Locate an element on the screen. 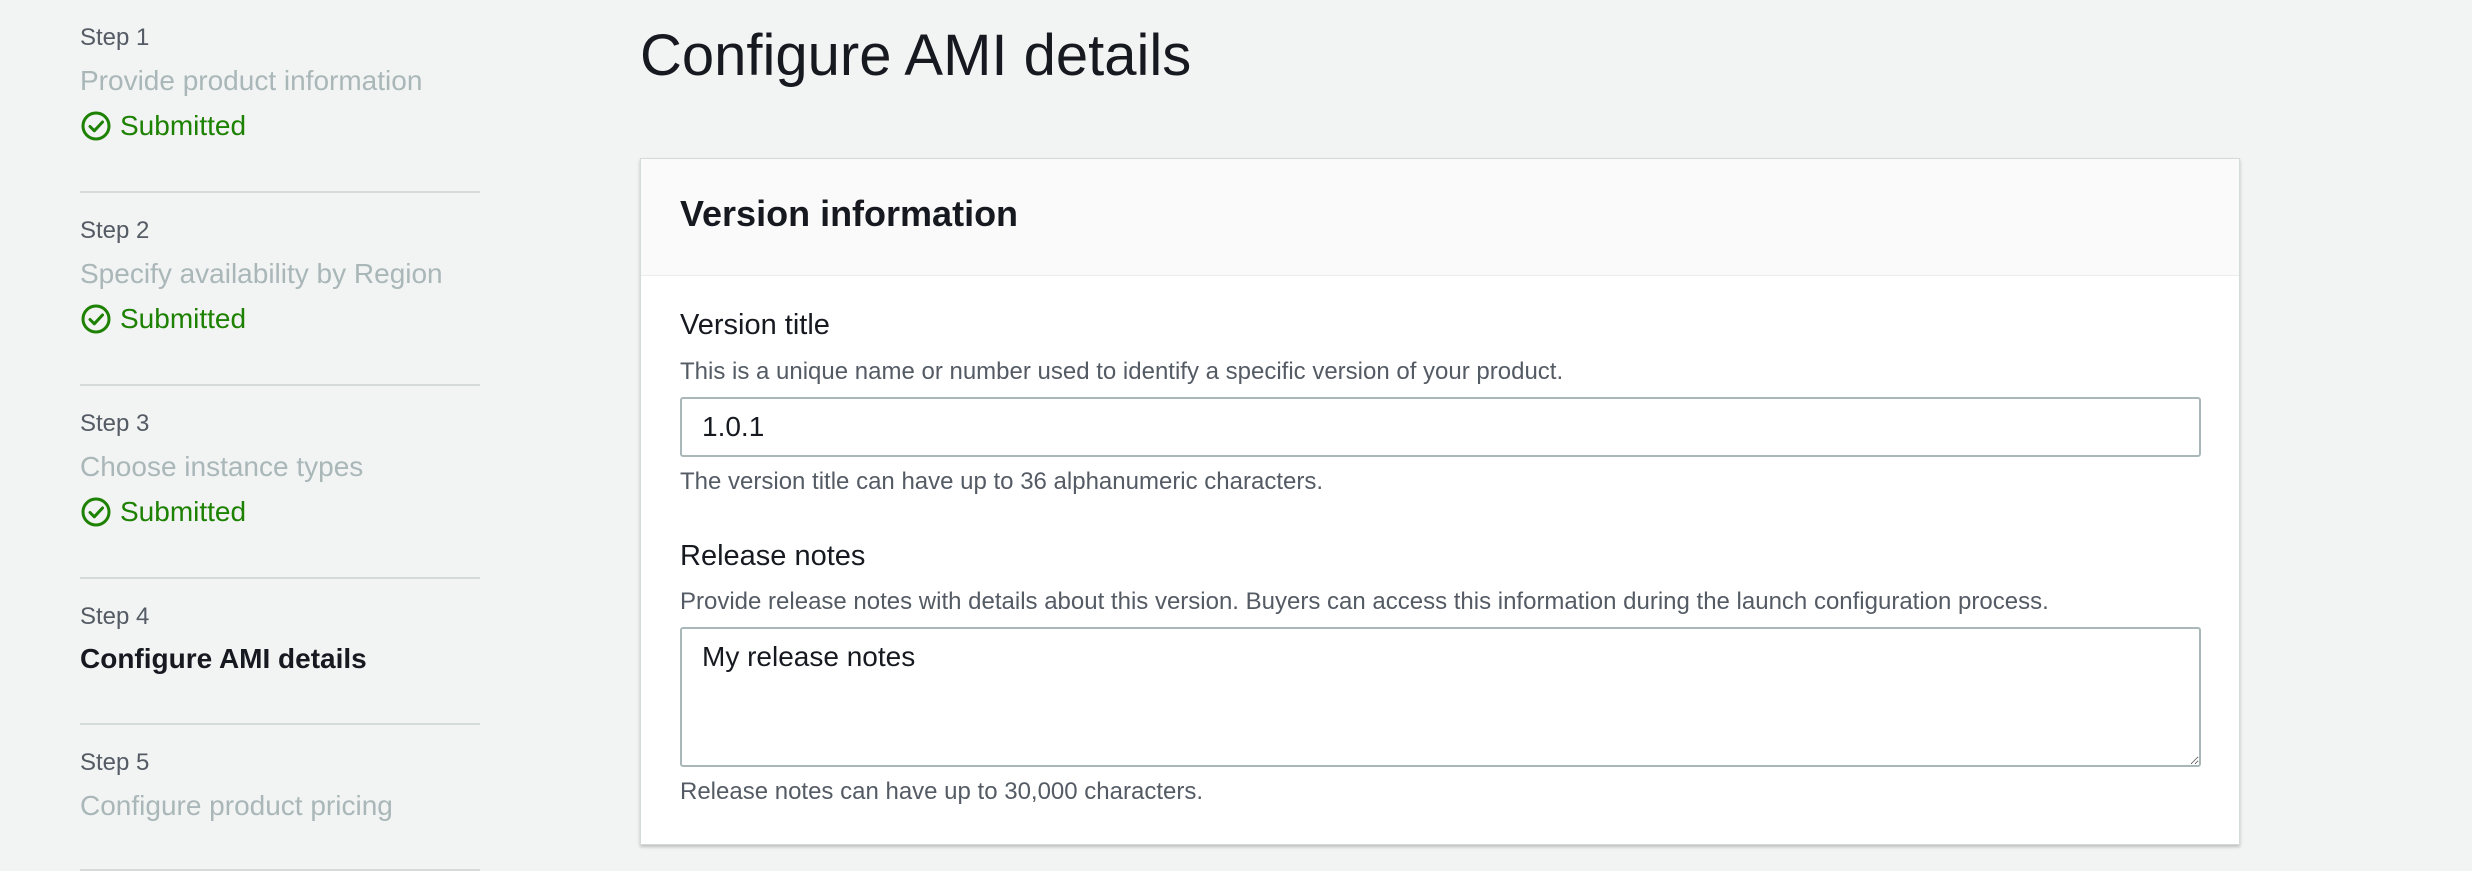 The height and width of the screenshot is (871, 2472). wizard-step-4: Step 4 Configure AMI details is located at coordinates (280, 652).